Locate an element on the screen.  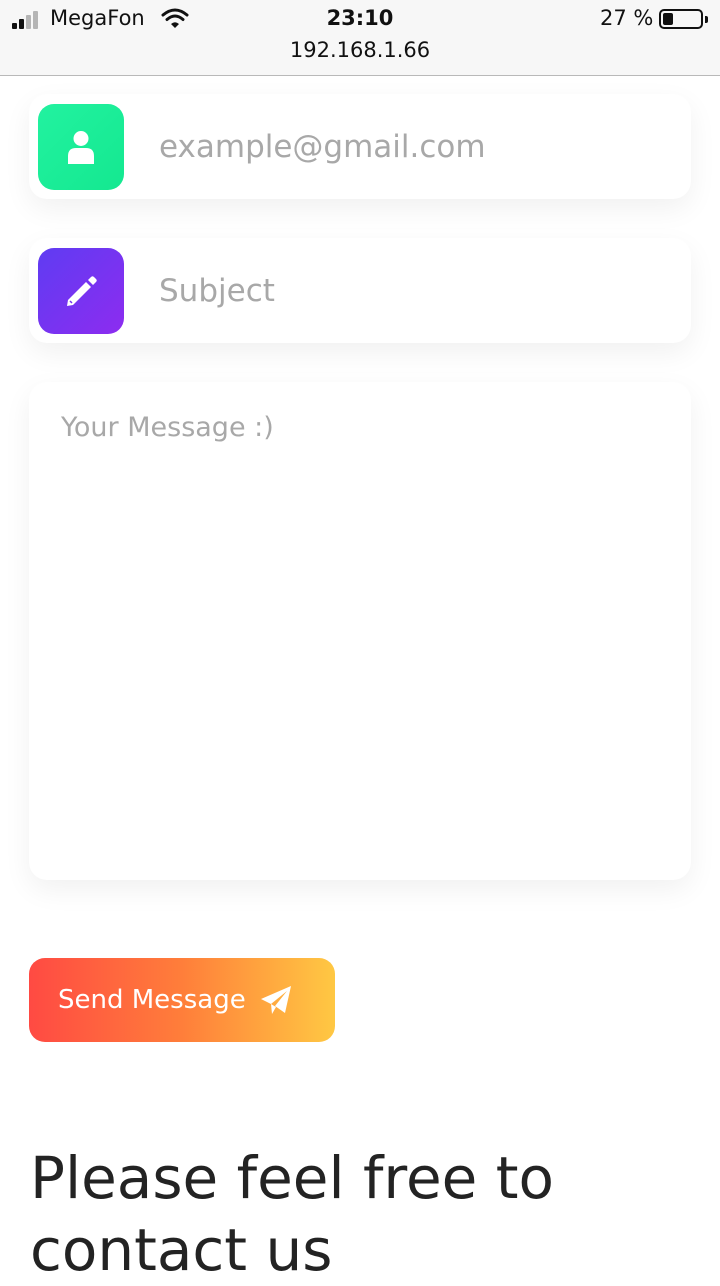
contact-heading: Please feel free to contact us is located at coordinates (292, 1214).